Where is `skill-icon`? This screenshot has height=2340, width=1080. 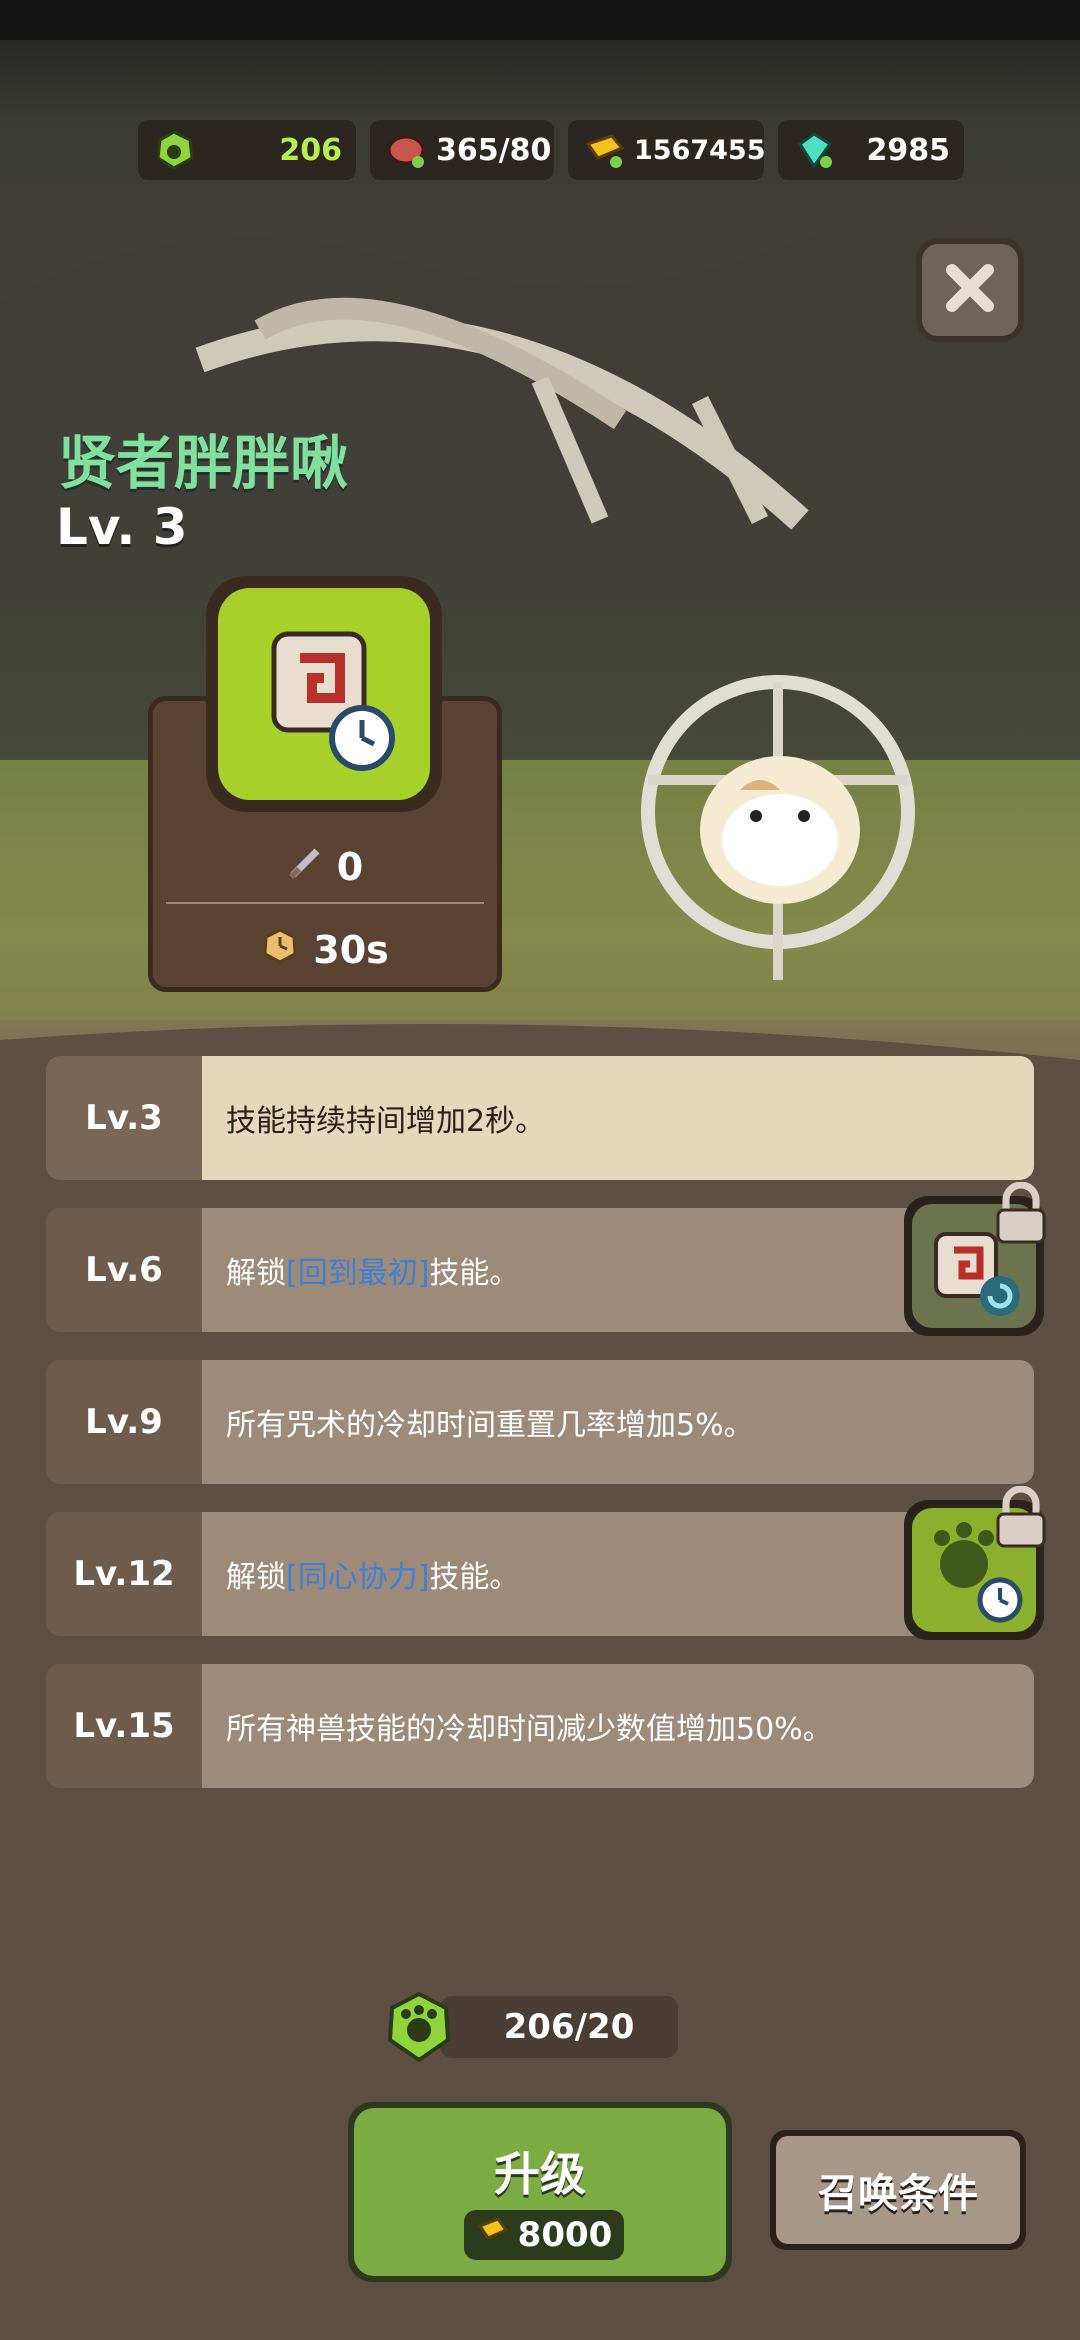
skill-icon is located at coordinates (324, 694).